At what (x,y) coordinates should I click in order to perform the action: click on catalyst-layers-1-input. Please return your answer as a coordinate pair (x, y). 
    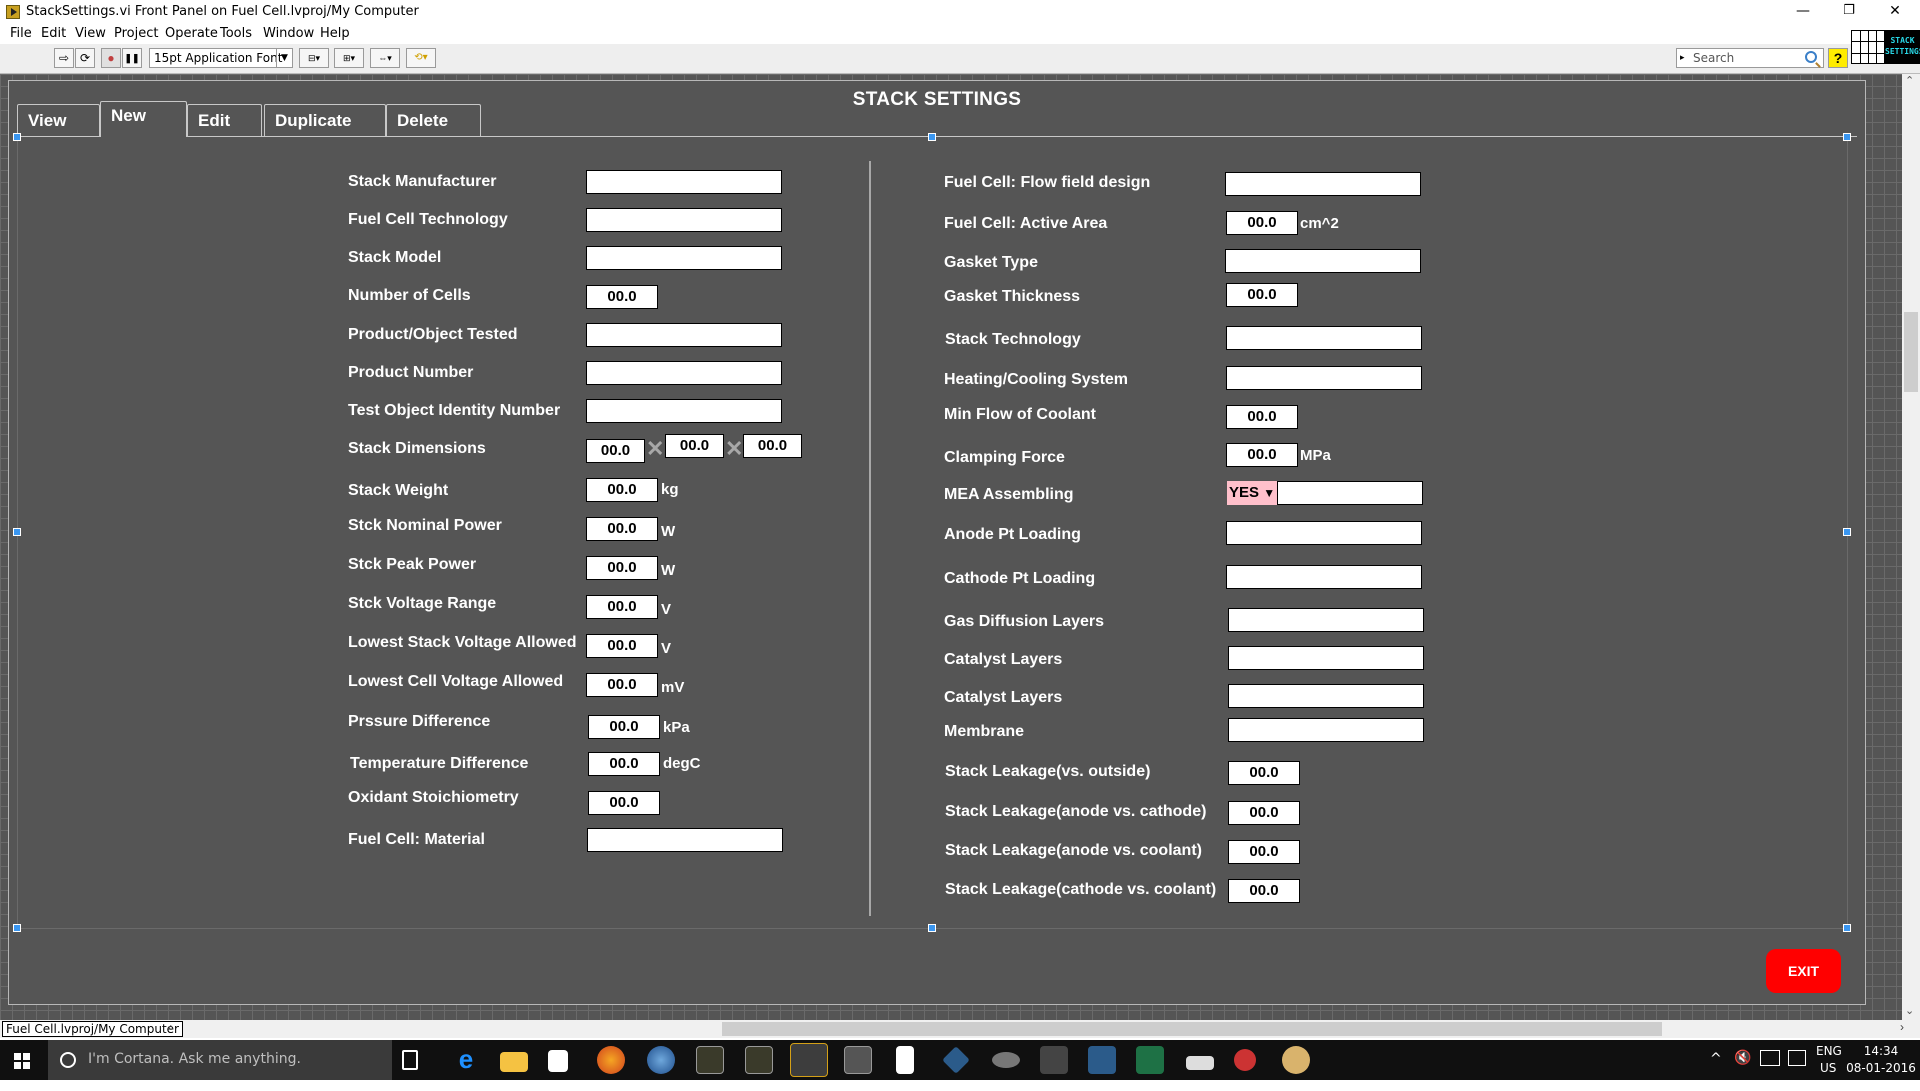
    Looking at the image, I should click on (1326, 658).